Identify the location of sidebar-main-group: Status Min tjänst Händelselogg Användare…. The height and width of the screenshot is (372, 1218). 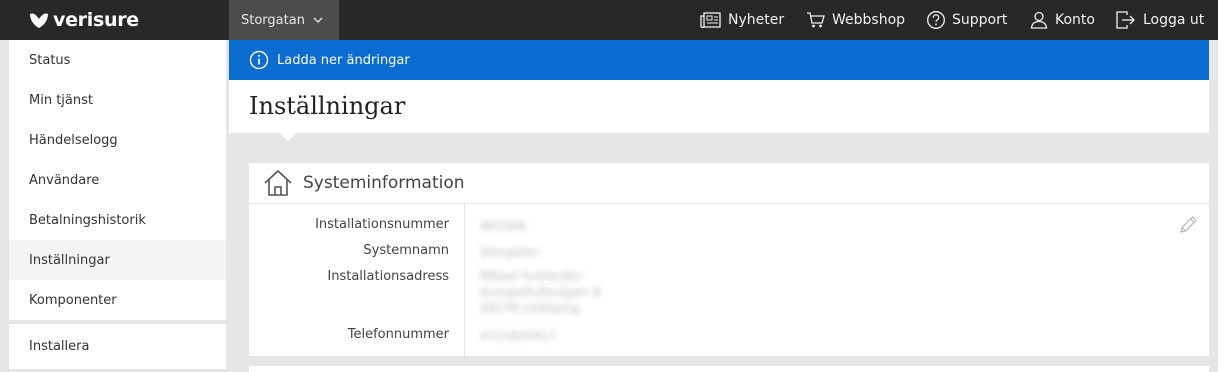
(117, 180).